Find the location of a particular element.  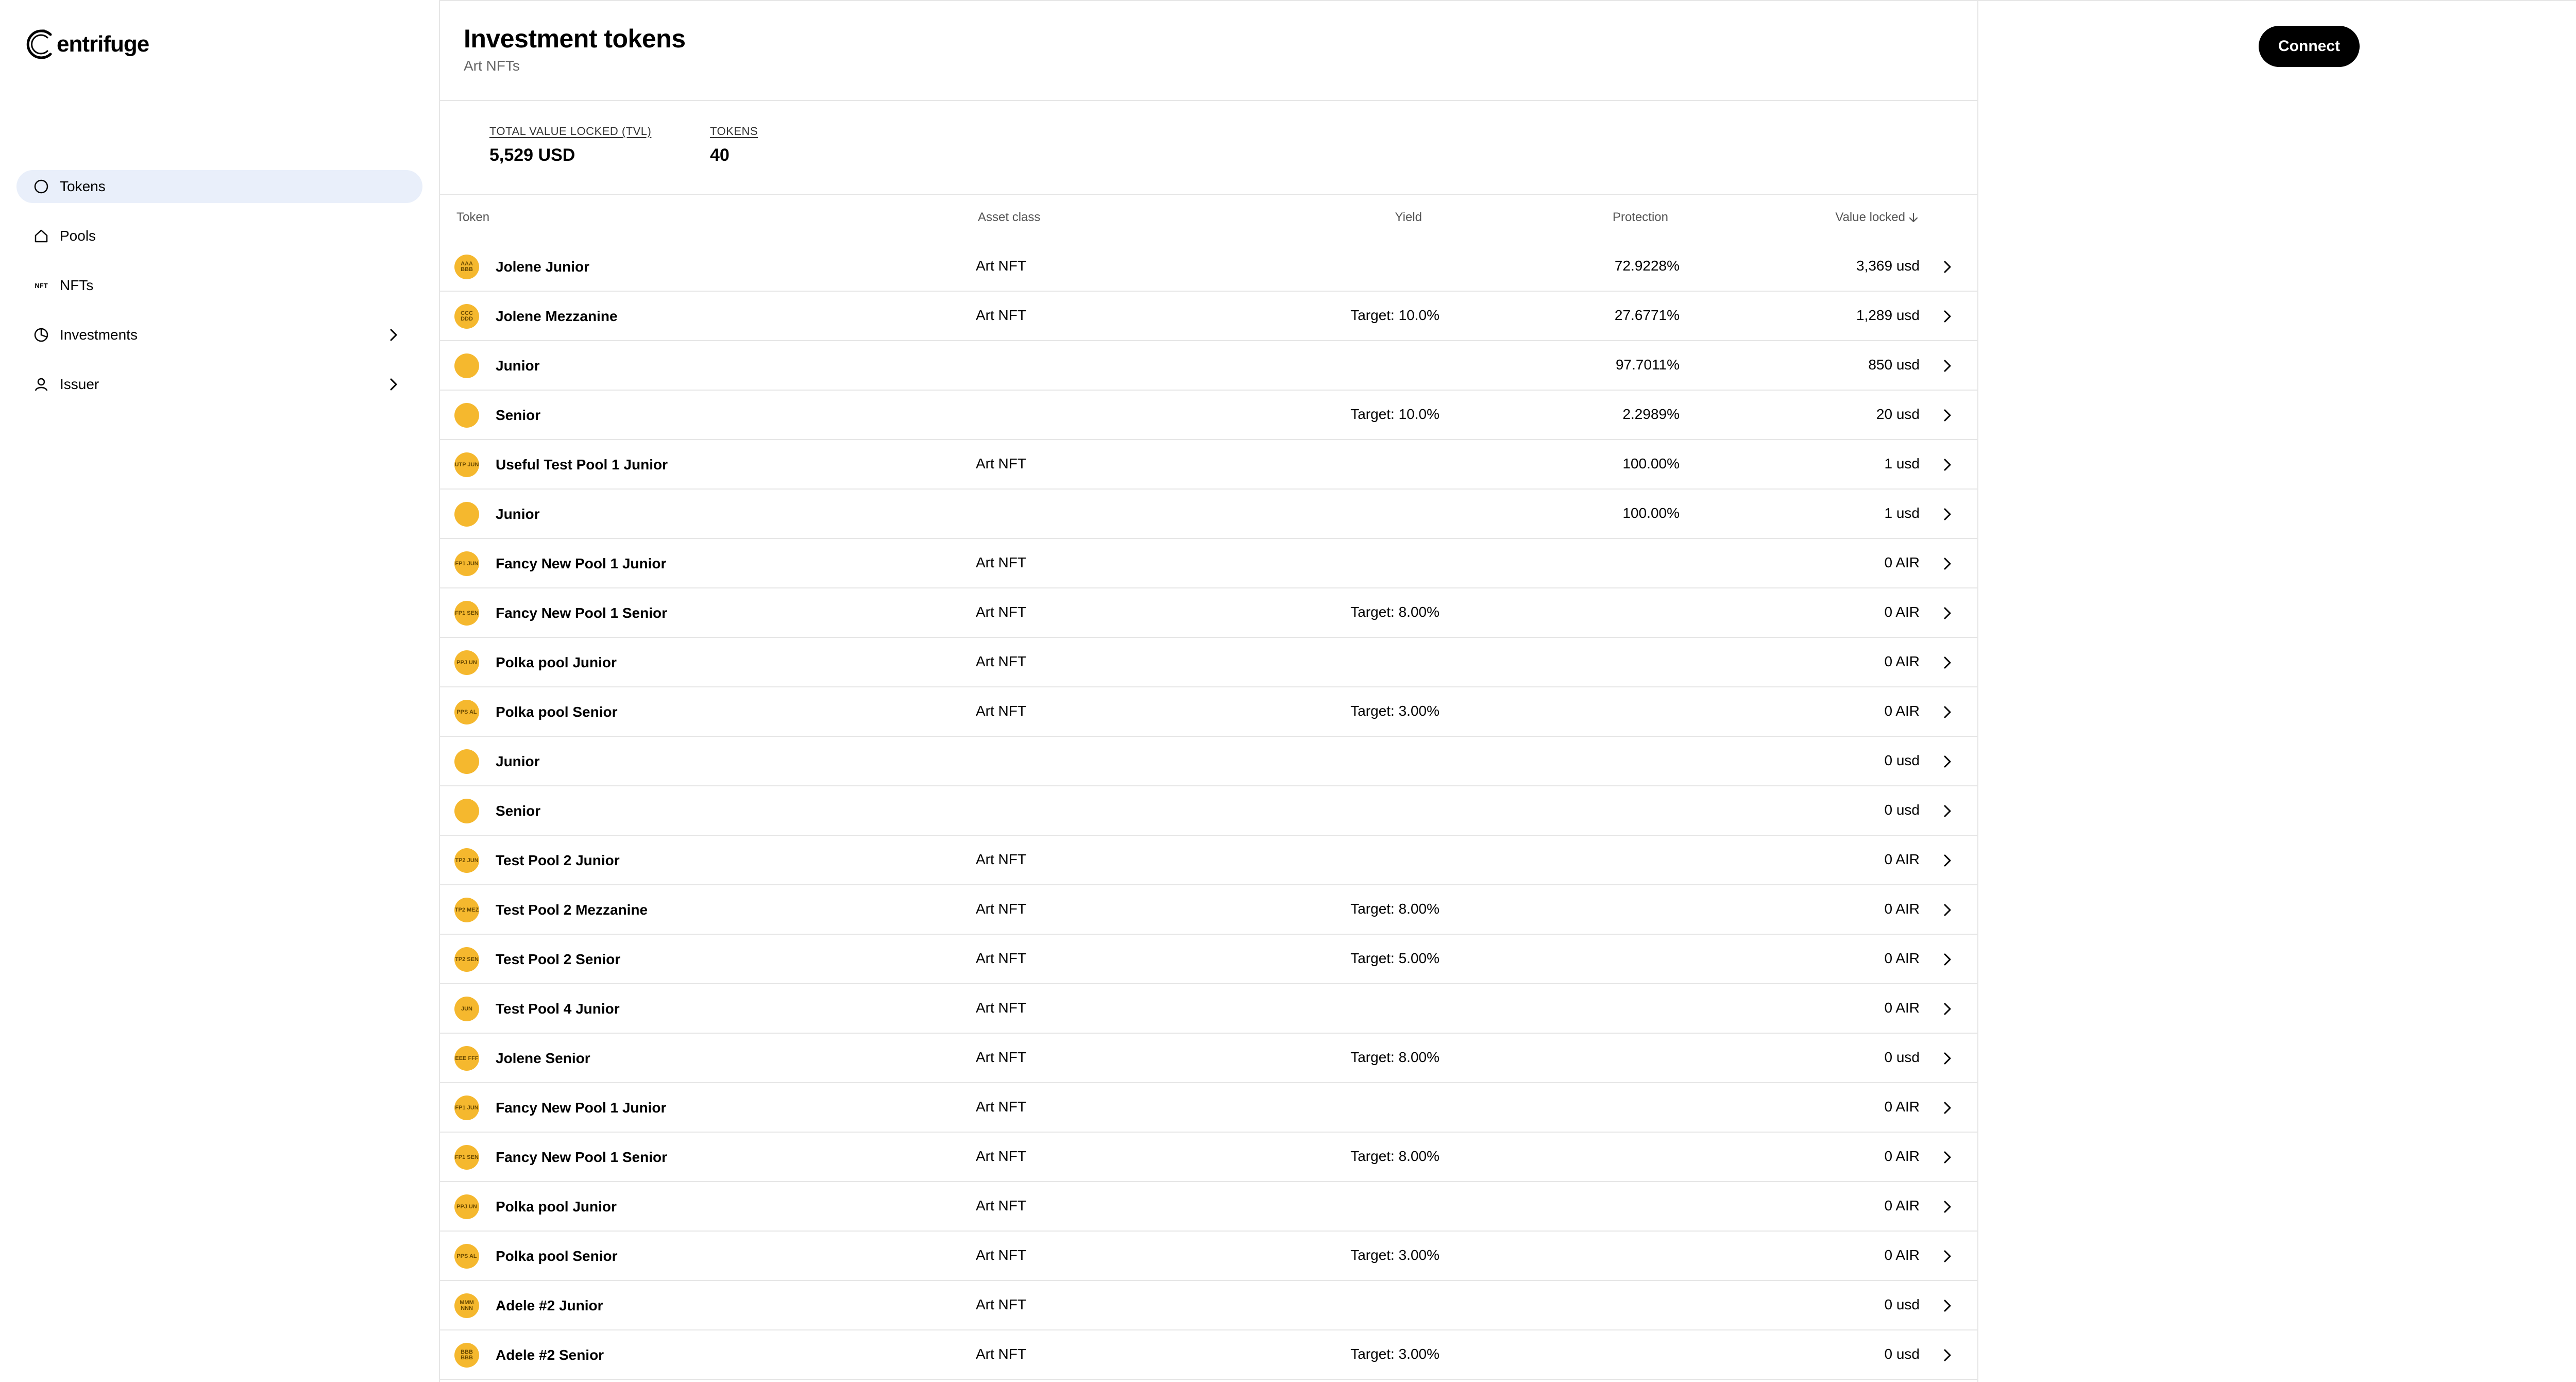

tokens-value: 40 is located at coordinates (720, 155).